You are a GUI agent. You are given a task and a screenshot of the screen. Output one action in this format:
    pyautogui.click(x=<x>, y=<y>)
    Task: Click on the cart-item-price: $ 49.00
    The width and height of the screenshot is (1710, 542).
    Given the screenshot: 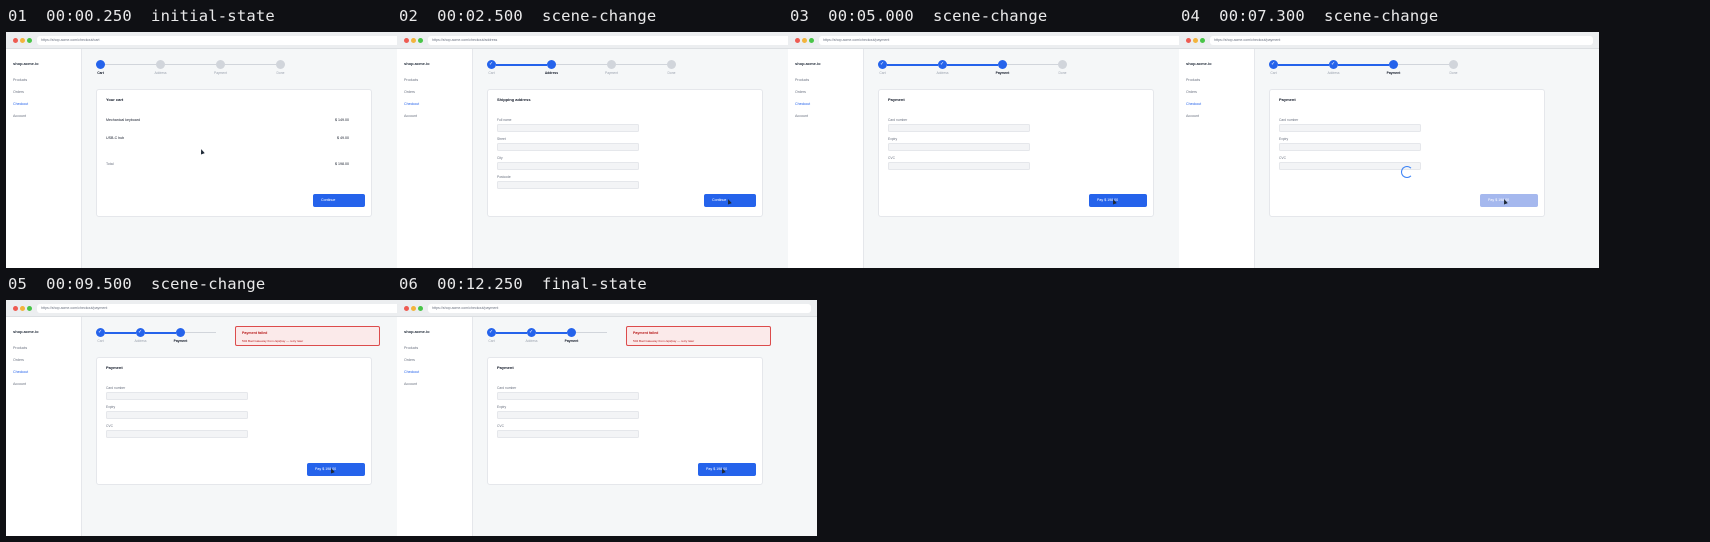 What is the action you would take?
    pyautogui.click(x=343, y=138)
    